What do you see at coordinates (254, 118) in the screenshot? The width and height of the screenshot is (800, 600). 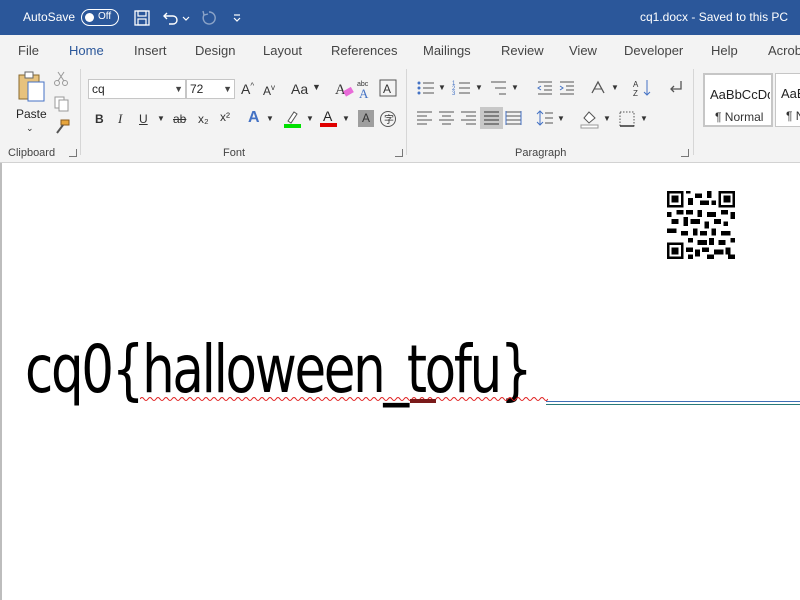 I see `text-effects-button: A` at bounding box center [254, 118].